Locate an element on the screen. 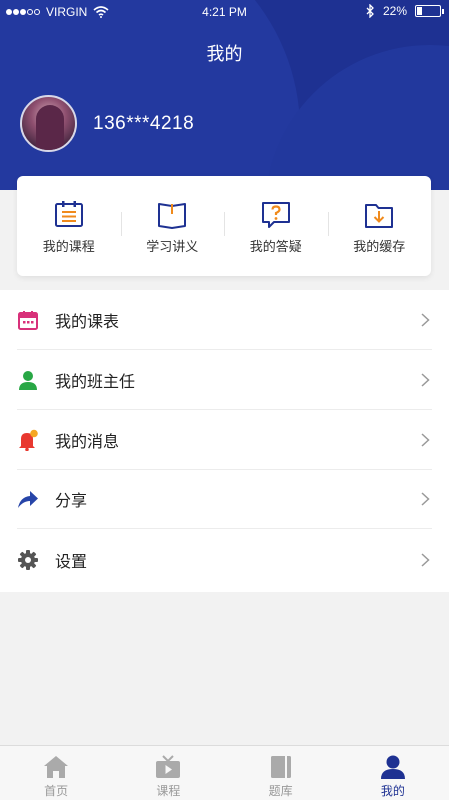  tv-icon is located at coordinates (168, 766).